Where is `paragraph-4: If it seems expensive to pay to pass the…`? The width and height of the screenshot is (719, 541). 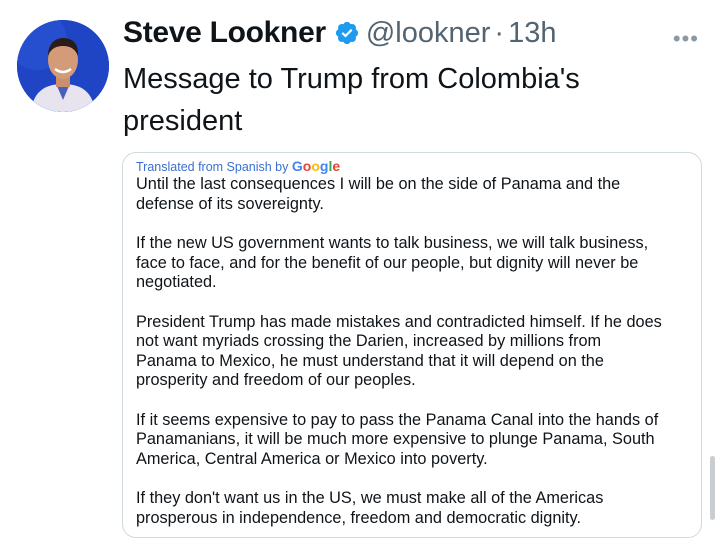
paragraph-4: If it seems expensive to pay to pass the… is located at coordinates (397, 439).